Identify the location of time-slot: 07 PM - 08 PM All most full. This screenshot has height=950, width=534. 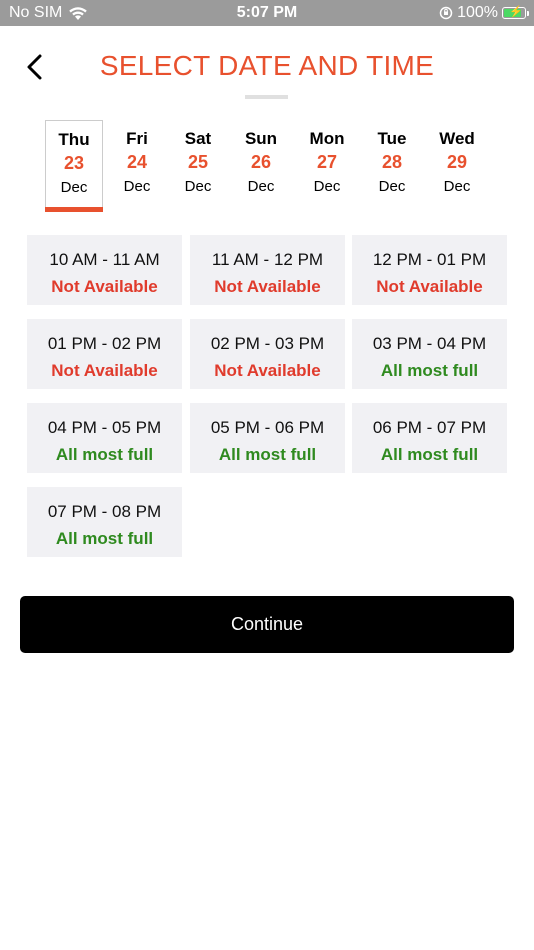
(104, 522).